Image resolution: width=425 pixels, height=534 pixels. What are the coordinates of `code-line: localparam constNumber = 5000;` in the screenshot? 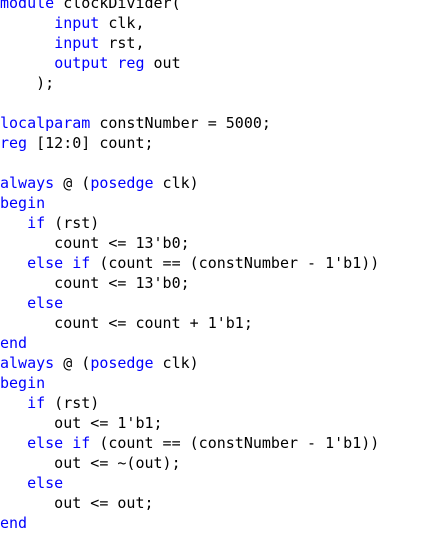 It's located at (189, 123).